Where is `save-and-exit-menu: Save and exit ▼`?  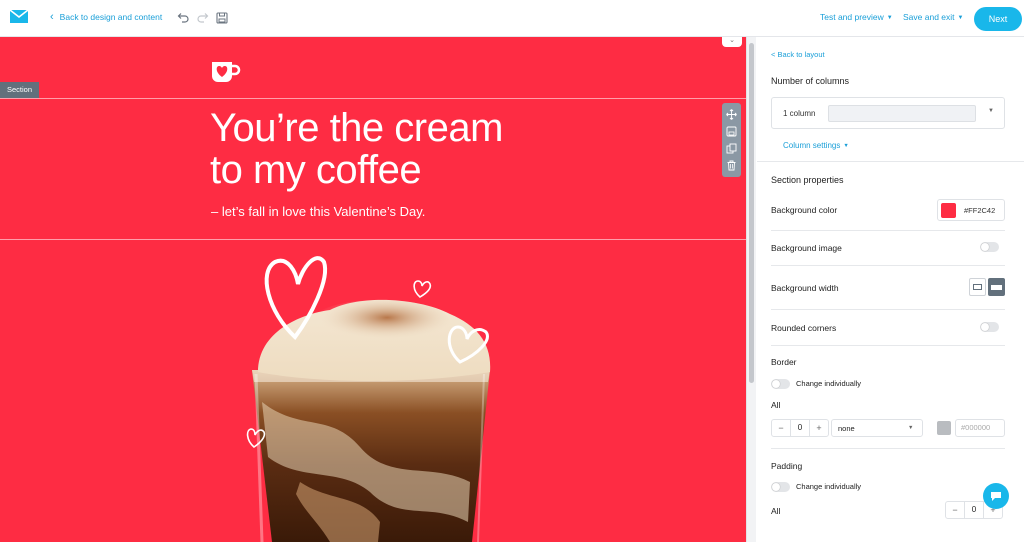
save-and-exit-menu: Save and exit ▼ is located at coordinates (933, 17).